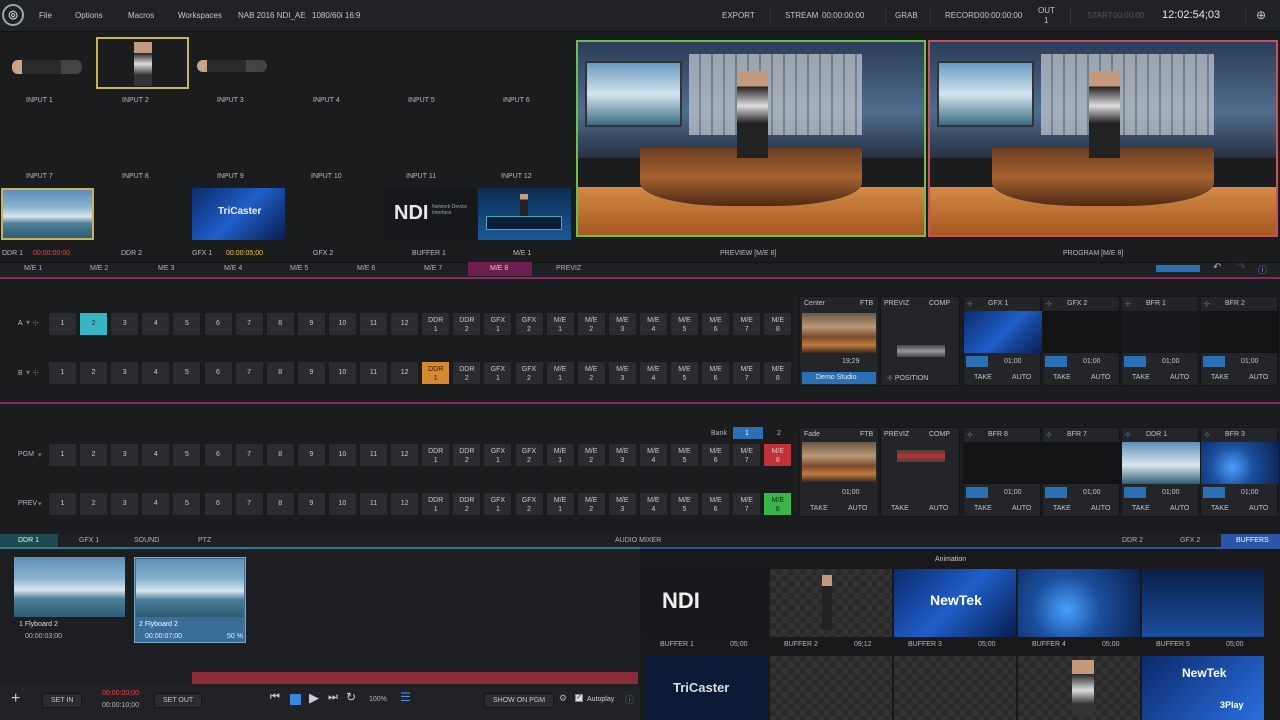  What do you see at coordinates (529, 324) in the screenshot?
I see `rowA-source-3: GFX 2` at bounding box center [529, 324].